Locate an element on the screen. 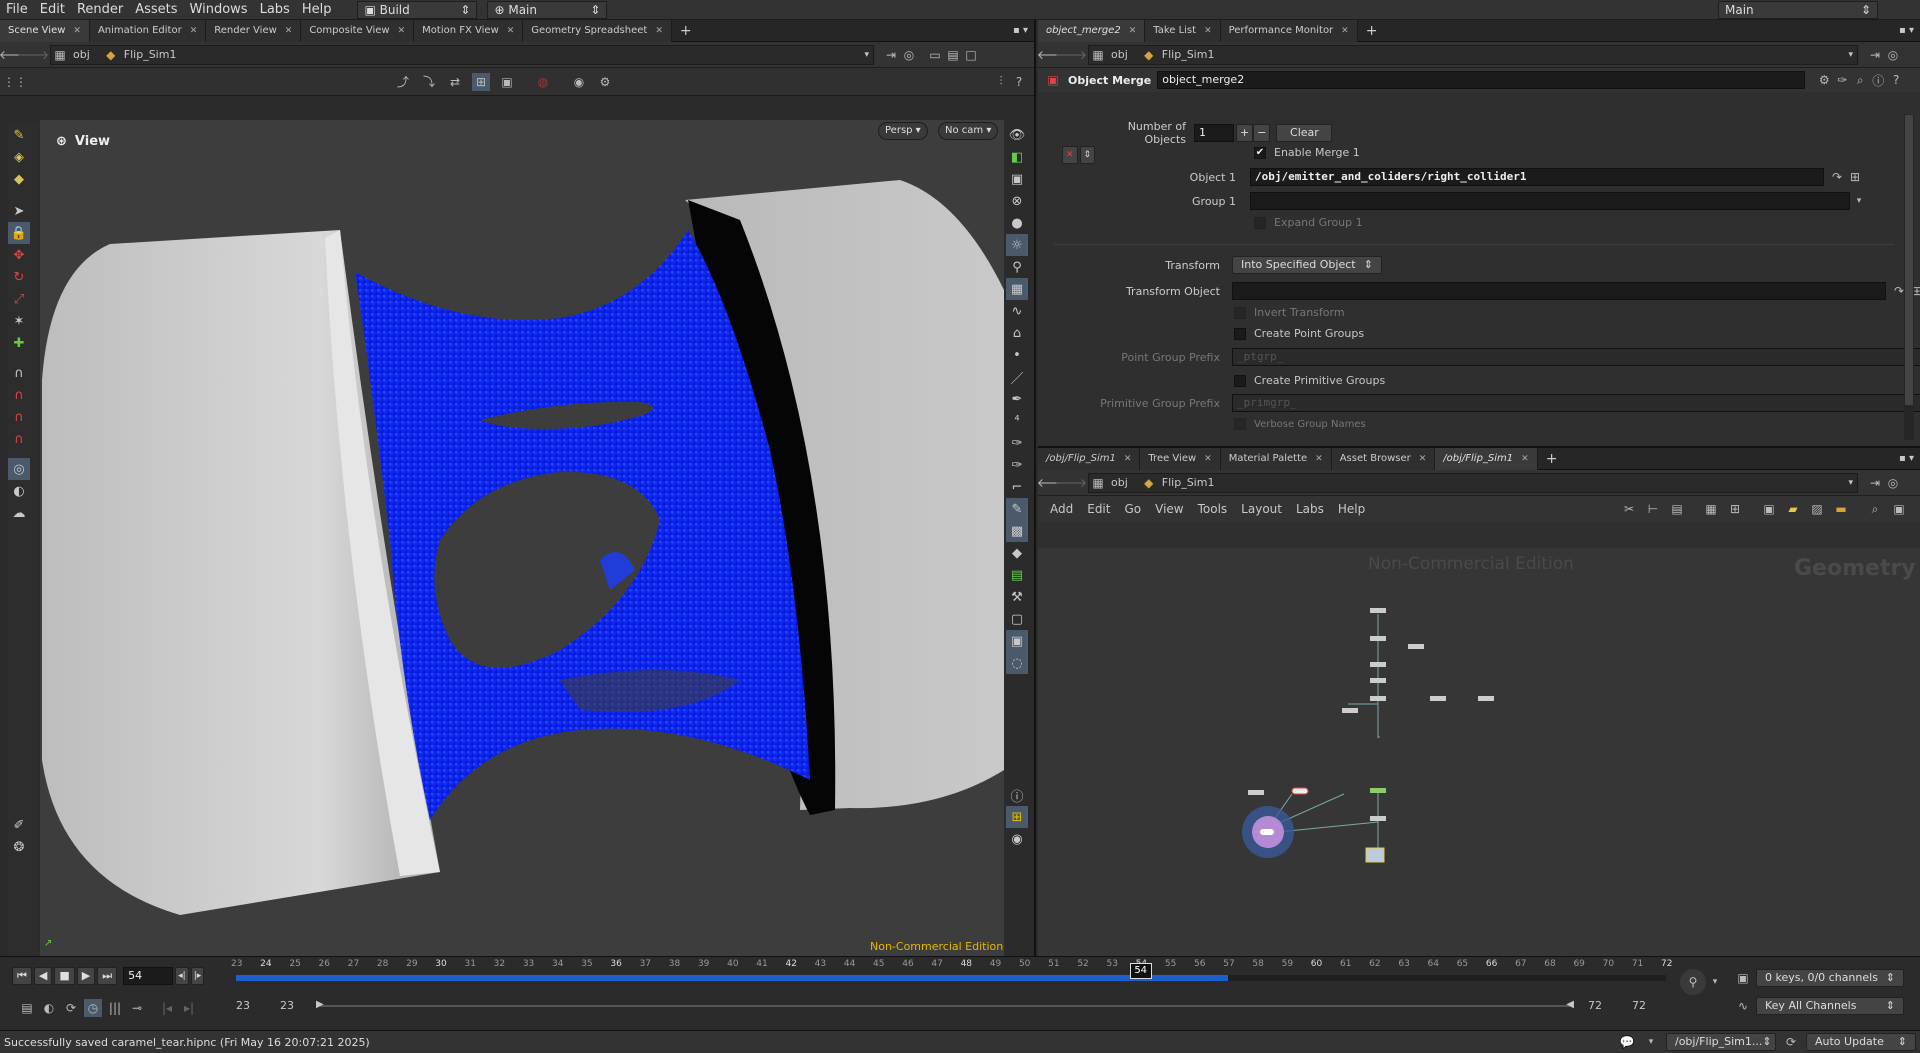  tab-material-palette: Material Palette ✕ is located at coordinates (1276, 458).